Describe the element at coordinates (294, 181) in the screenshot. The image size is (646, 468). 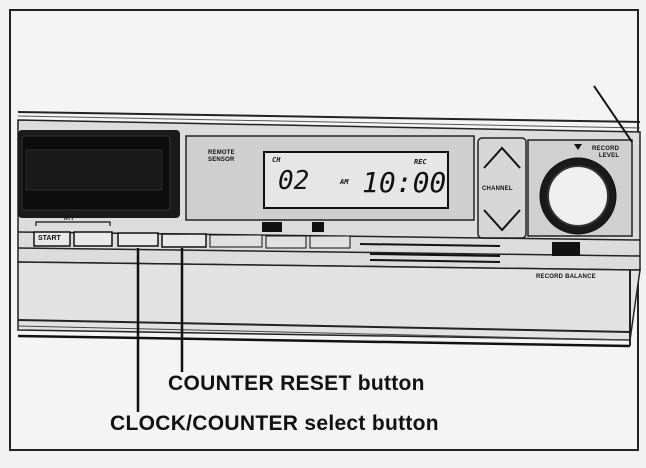
I see `lcd-channel-value: 02` at that location.